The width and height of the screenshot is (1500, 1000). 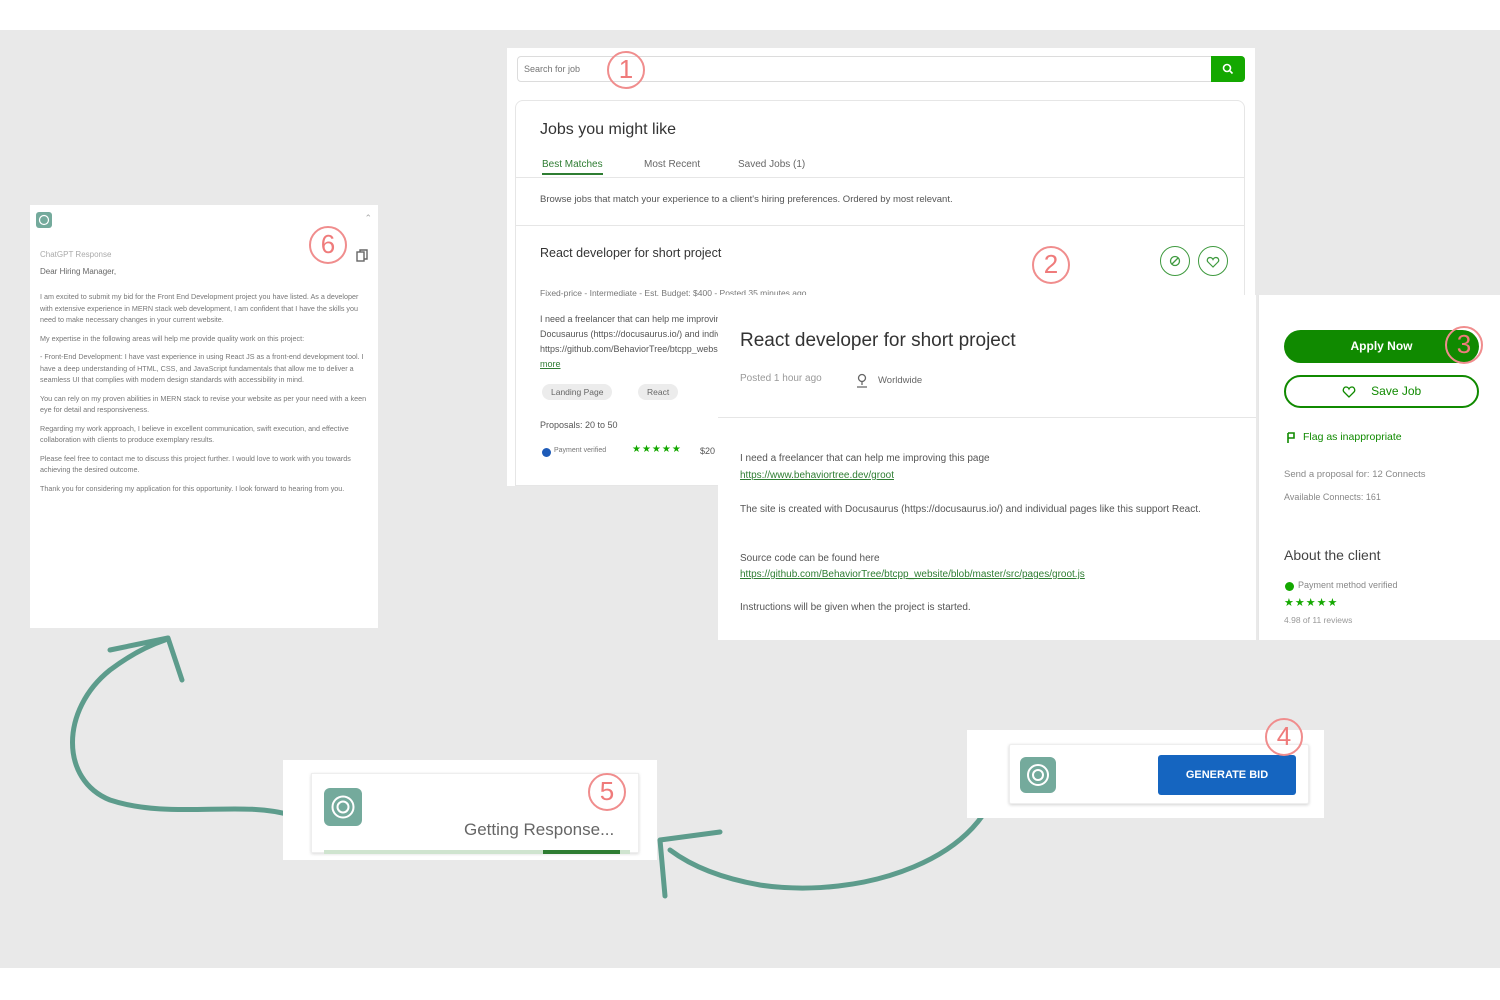 What do you see at coordinates (1311, 603) in the screenshot?
I see `client-stars: ★★★★★` at bounding box center [1311, 603].